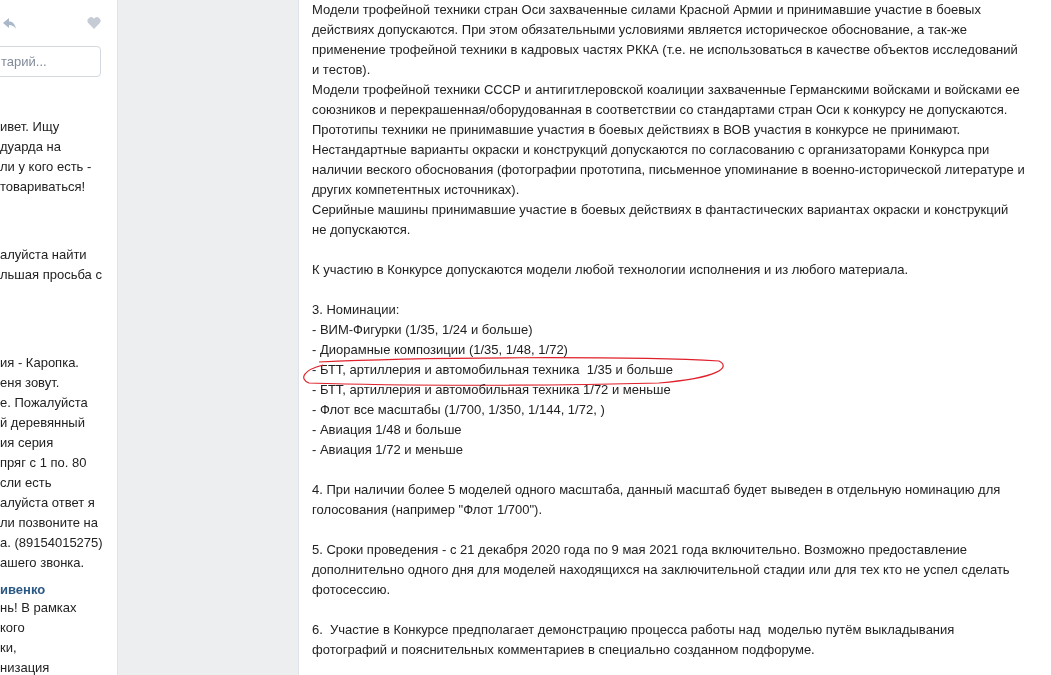 The width and height of the screenshot is (1051, 675). What do you see at coordinates (43, 563) in the screenshot?
I see `comment-text: ашего звонка.` at bounding box center [43, 563].